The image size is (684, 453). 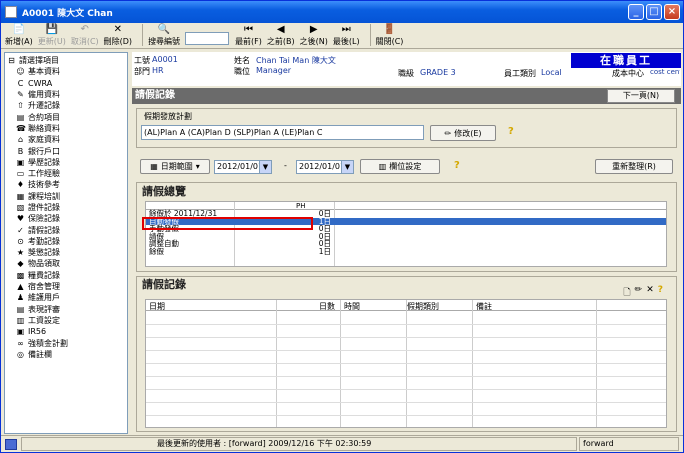 What do you see at coordinates (11, 60) in the screenshot?
I see `minus-icon: ⊟` at bounding box center [11, 60].